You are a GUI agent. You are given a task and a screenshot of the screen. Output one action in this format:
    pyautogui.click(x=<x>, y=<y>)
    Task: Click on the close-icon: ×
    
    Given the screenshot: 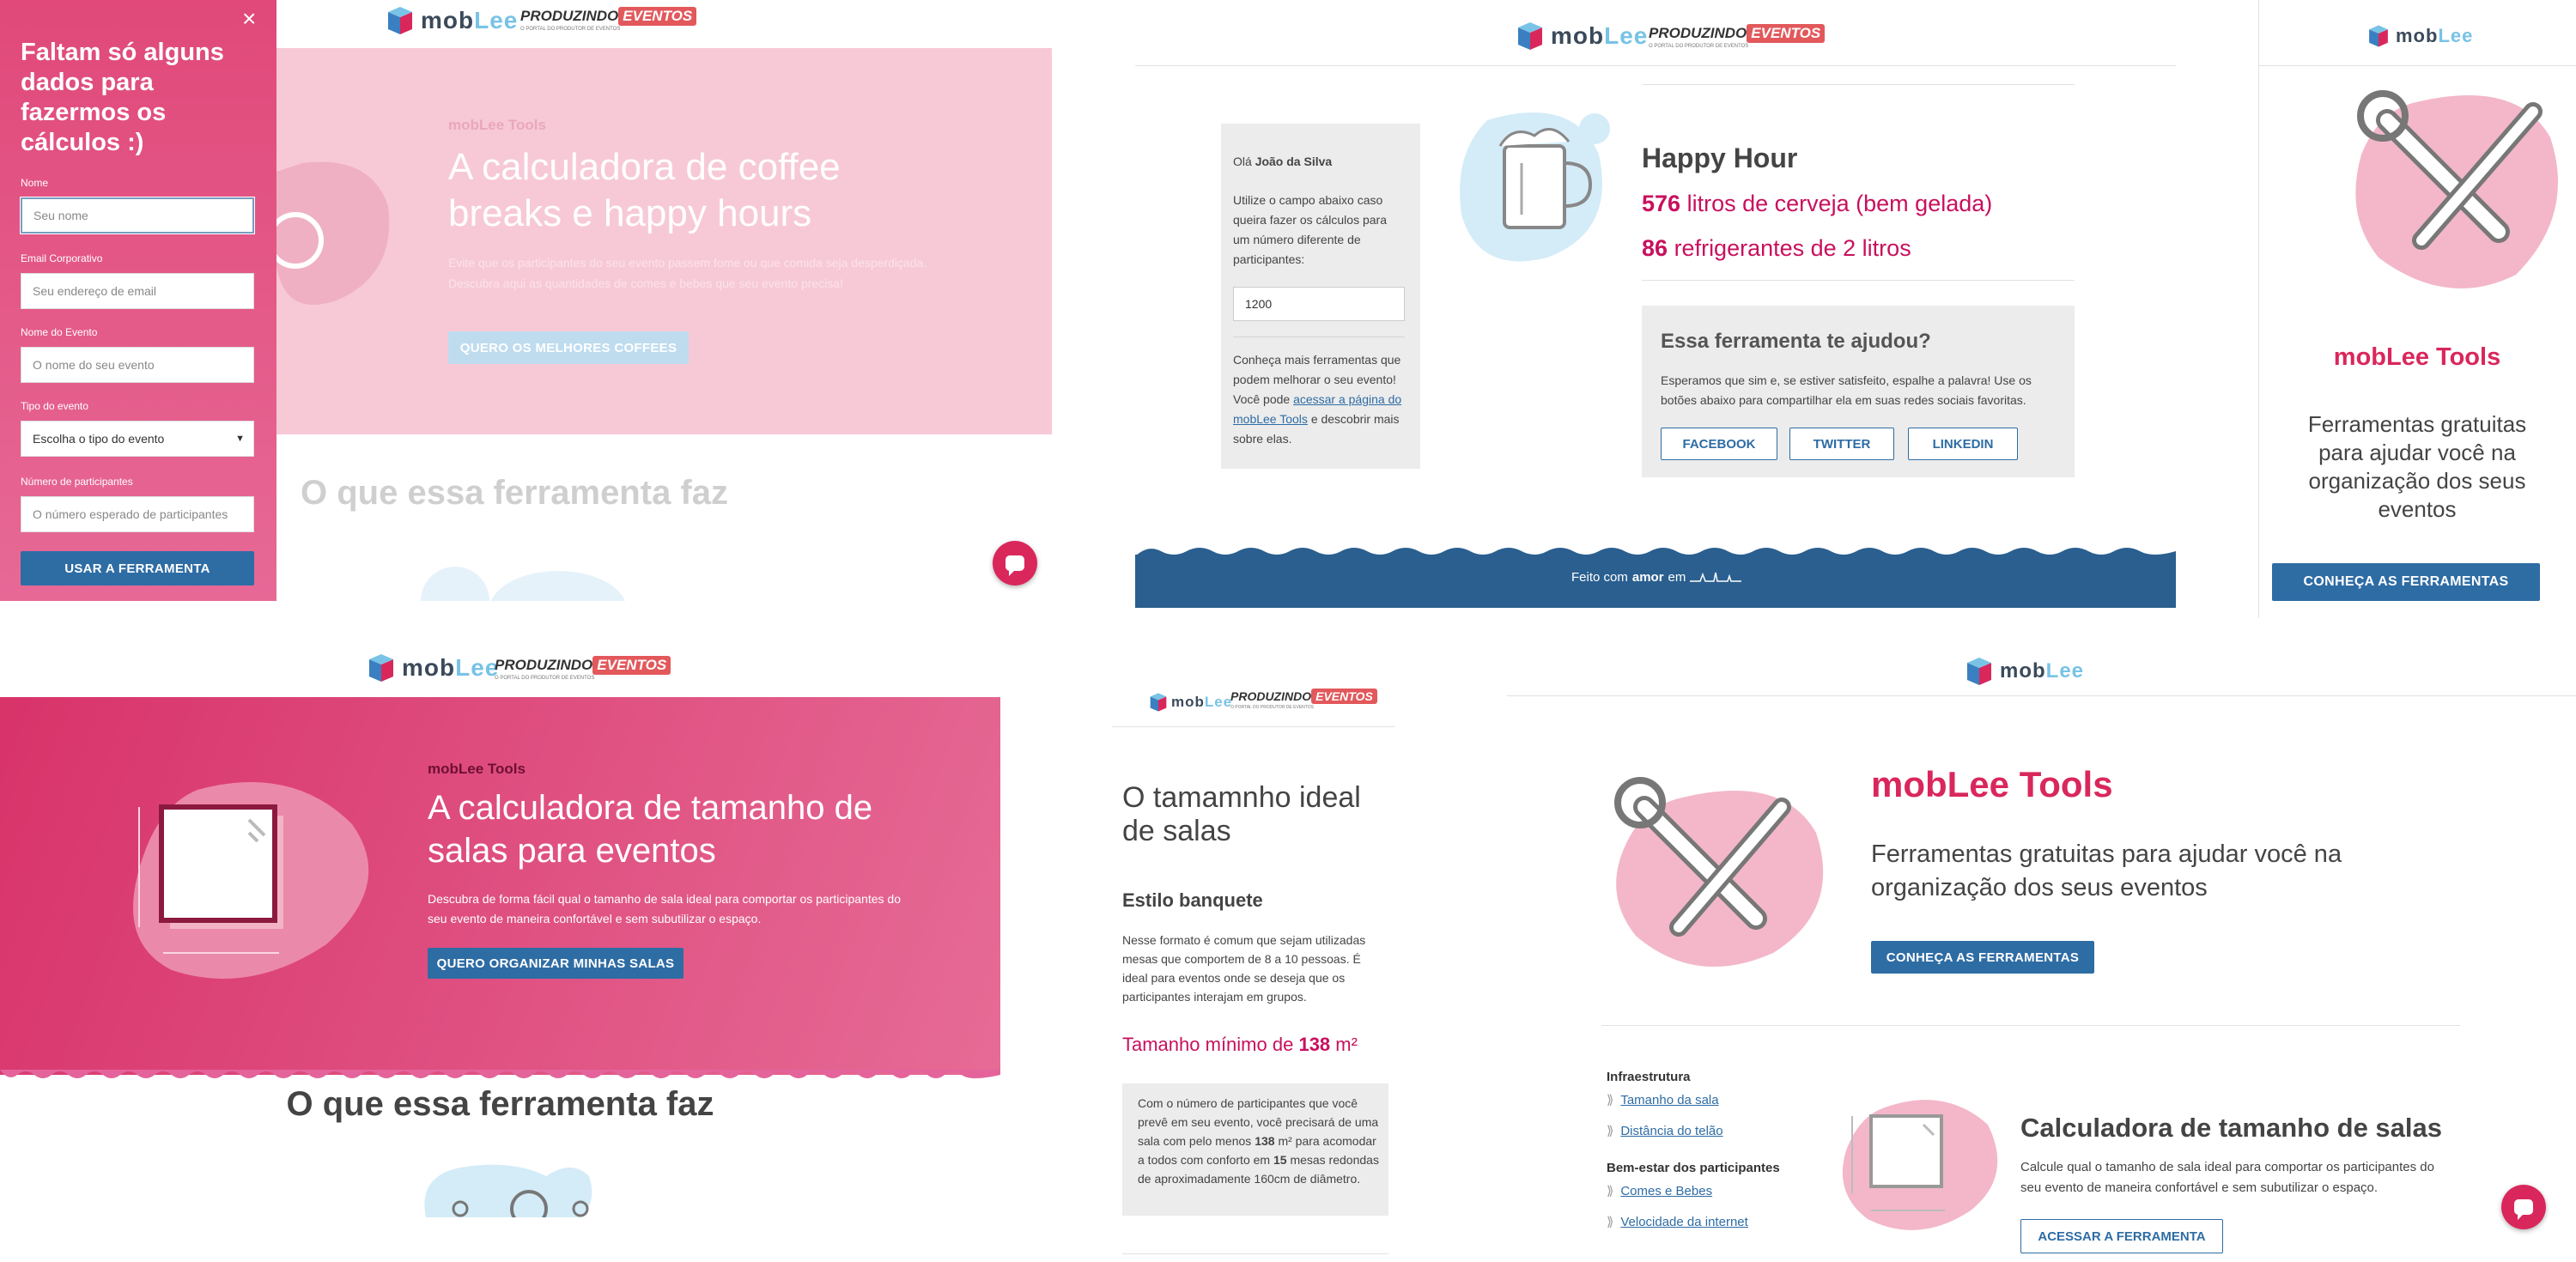 What is the action you would take?
    pyautogui.click(x=249, y=19)
    